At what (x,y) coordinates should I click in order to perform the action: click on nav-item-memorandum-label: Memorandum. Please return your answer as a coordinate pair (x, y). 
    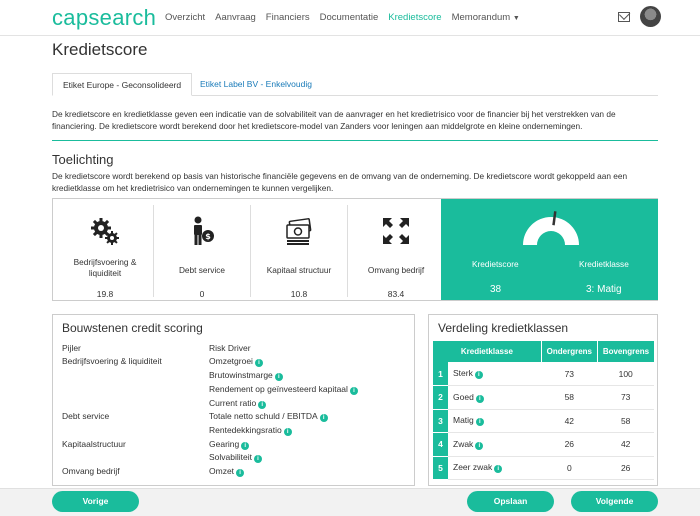
    Looking at the image, I should click on (481, 17).